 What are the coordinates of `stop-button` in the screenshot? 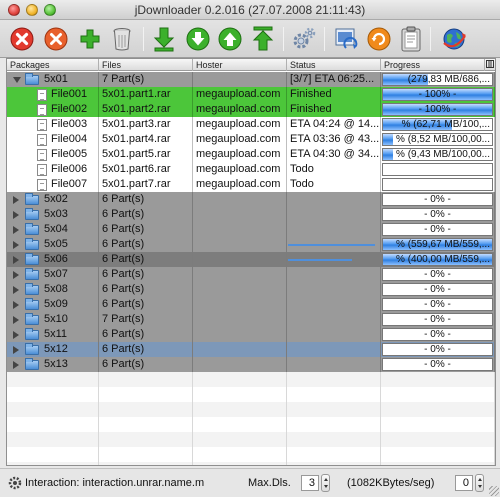 It's located at (22, 39).